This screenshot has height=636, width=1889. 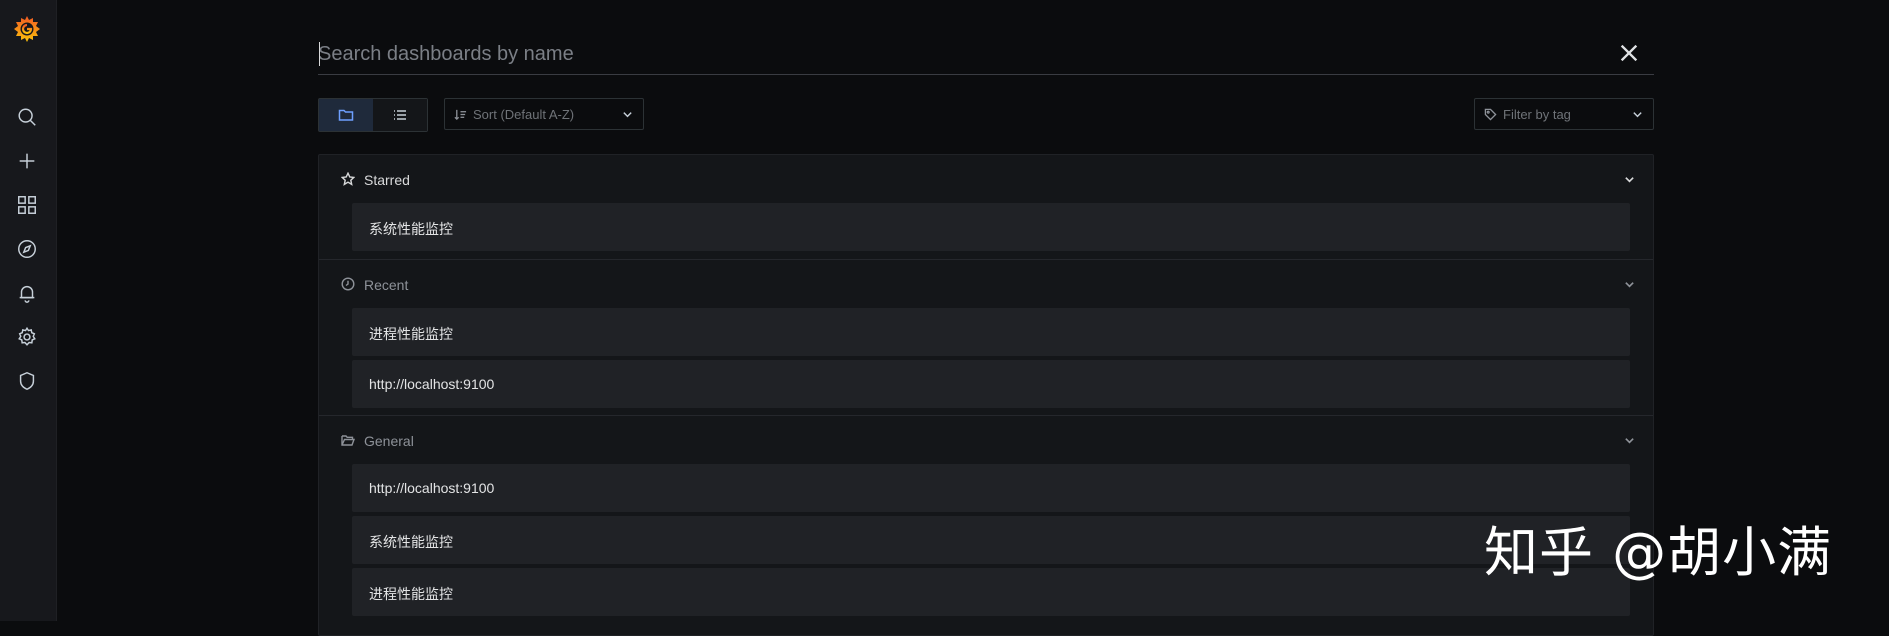 I want to click on sort-select: Sort (Default A-Z), so click(x=544, y=114).